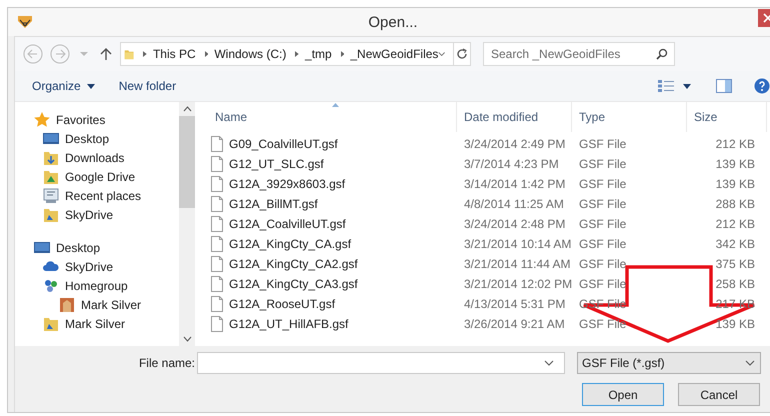 This screenshot has height=416, width=770. Describe the element at coordinates (187, 224) in the screenshot. I see `scrollbar` at that location.